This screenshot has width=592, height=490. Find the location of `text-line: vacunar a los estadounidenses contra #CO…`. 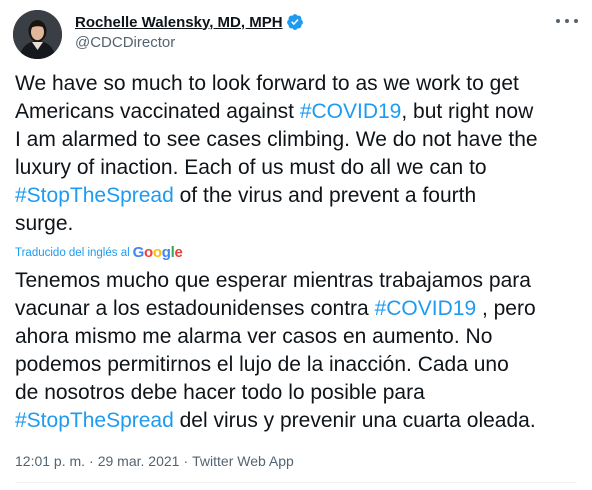

text-line: vacunar a los estadounidenses contra #CO… is located at coordinates (299, 309).